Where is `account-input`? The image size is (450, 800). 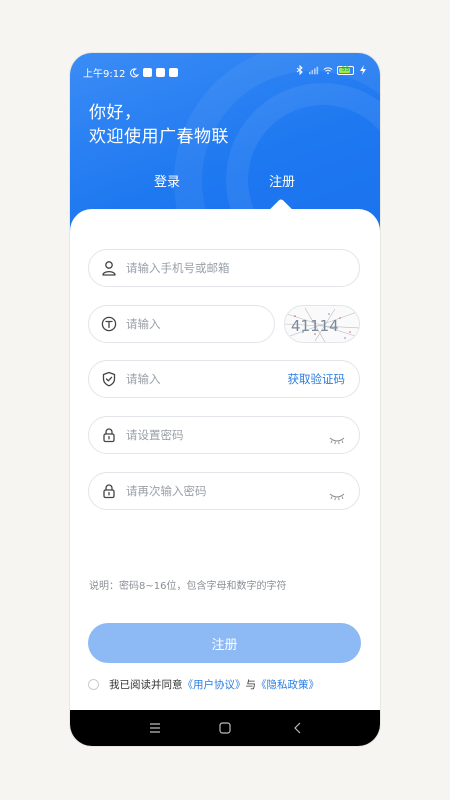 account-input is located at coordinates (242, 268).